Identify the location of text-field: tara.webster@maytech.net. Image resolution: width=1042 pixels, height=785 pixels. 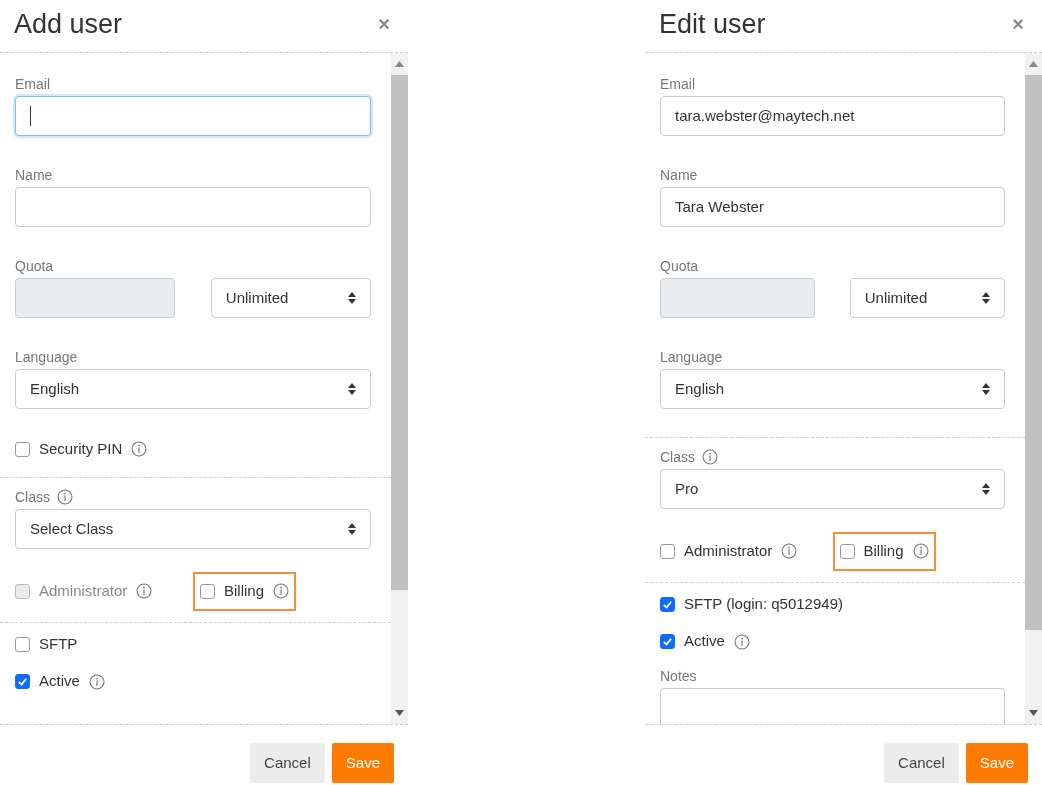
(832, 116).